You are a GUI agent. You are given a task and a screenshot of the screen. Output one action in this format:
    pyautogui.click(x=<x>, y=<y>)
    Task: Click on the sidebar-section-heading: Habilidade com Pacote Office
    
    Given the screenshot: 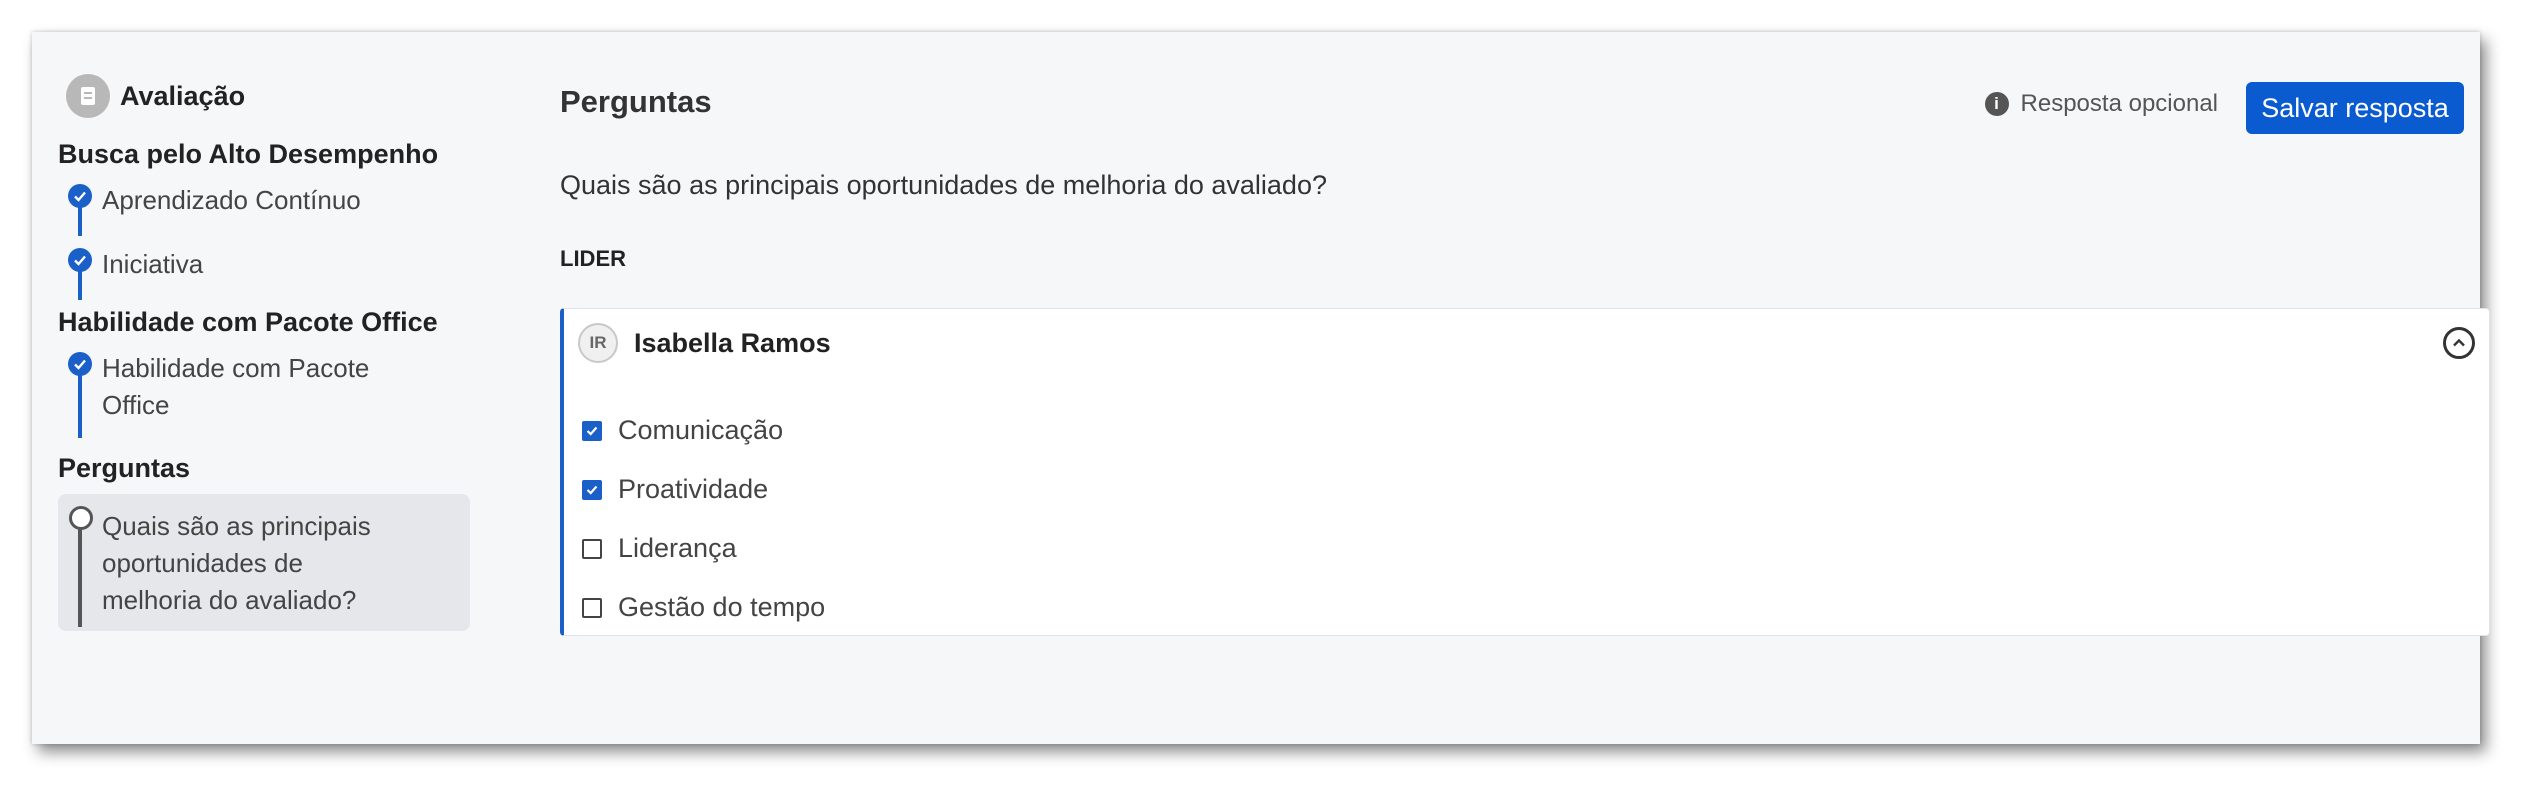 What is the action you would take?
    pyautogui.click(x=248, y=322)
    